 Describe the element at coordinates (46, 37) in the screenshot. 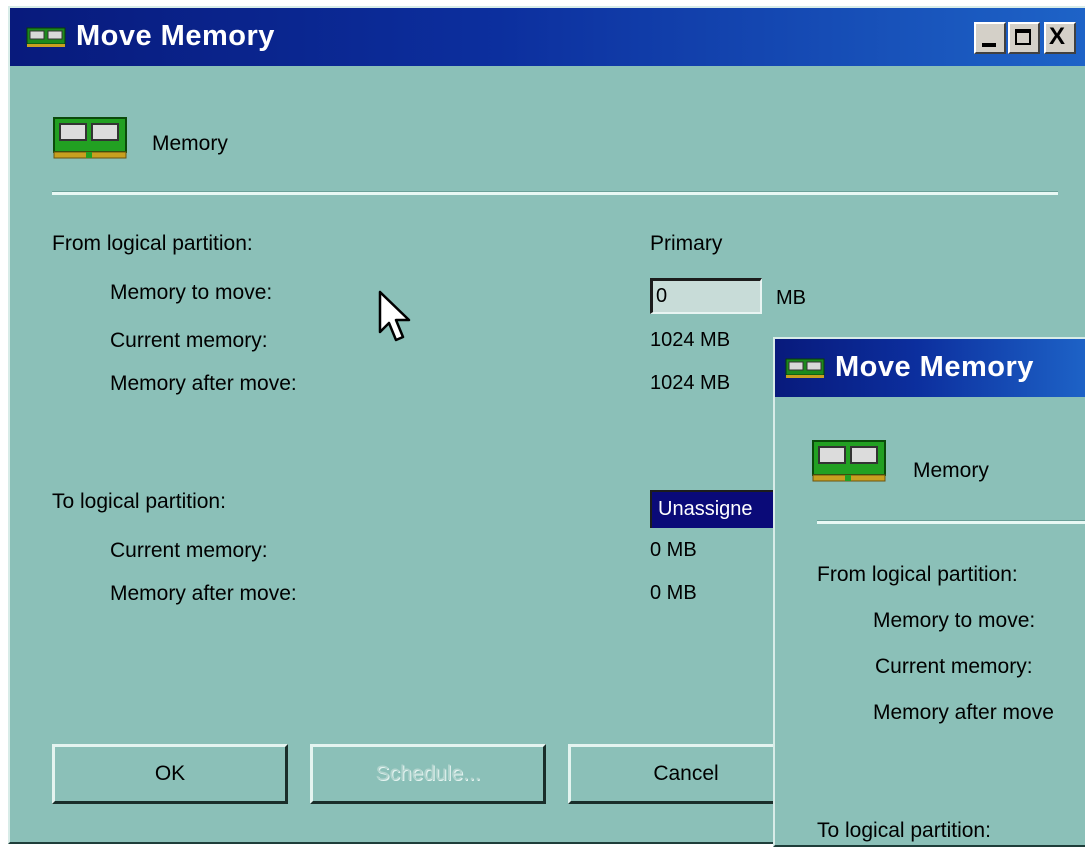

I see `memory-chip-icon` at that location.